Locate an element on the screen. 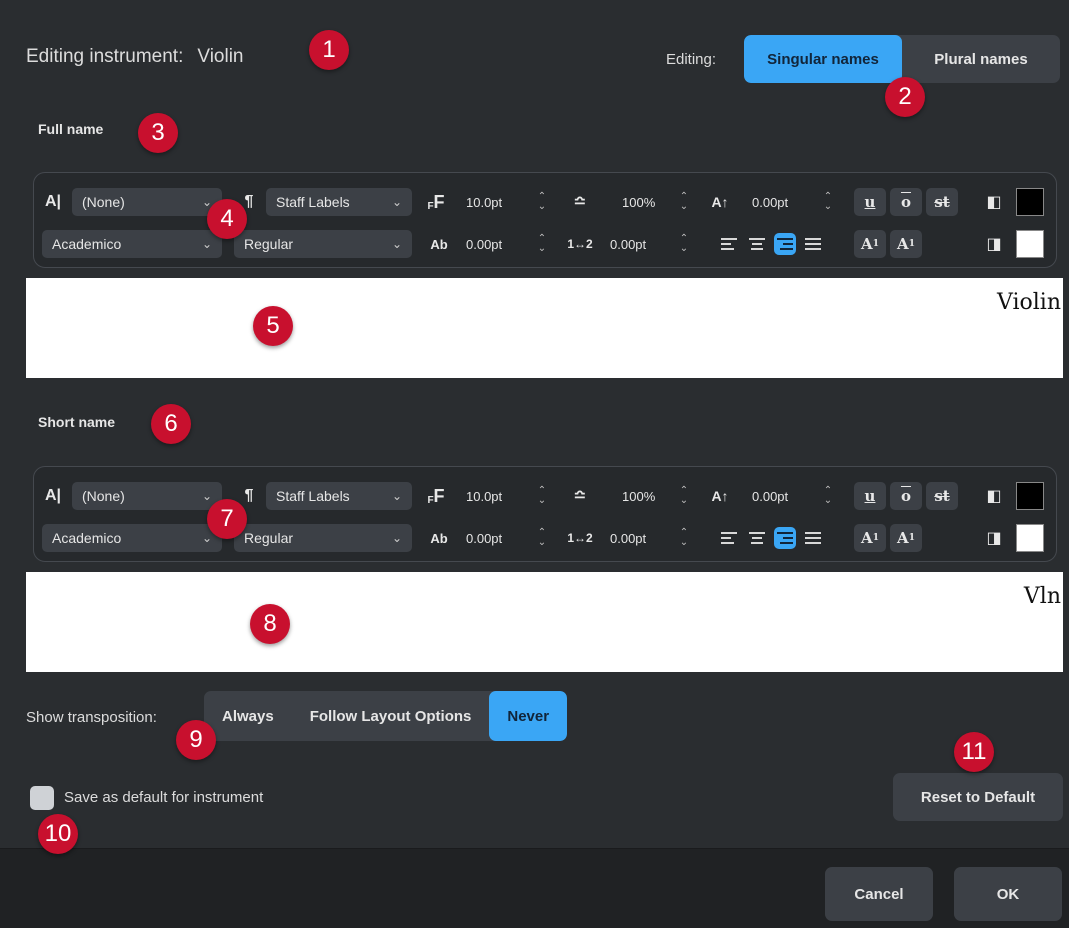 The height and width of the screenshot is (928, 1069). full-name-title: Full name is located at coordinates (71, 129).